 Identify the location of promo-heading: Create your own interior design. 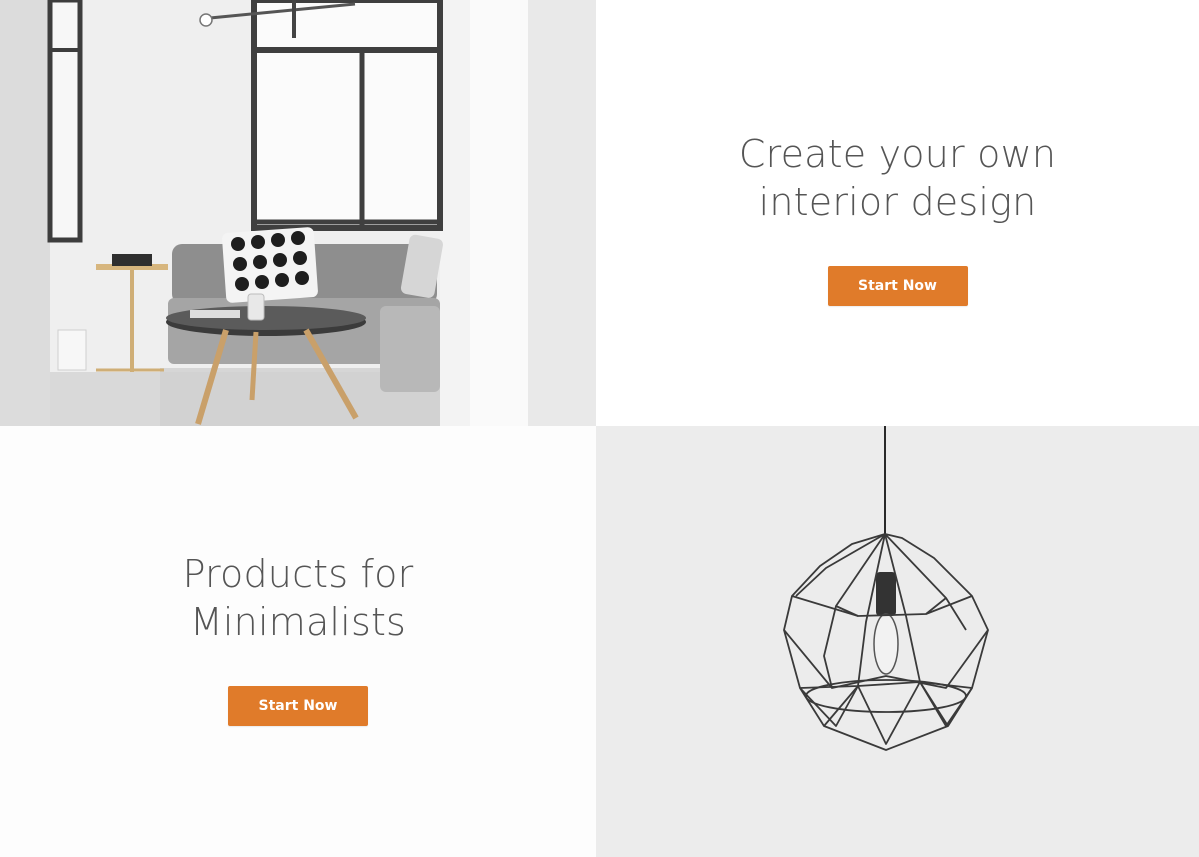
(897, 178).